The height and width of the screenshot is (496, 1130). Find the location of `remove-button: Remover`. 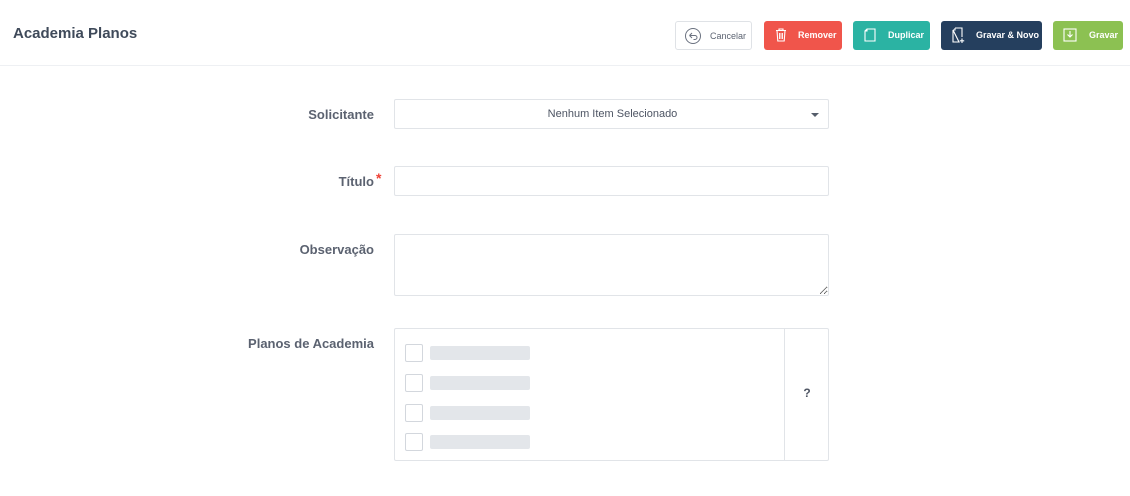

remove-button: Remover is located at coordinates (803, 35).